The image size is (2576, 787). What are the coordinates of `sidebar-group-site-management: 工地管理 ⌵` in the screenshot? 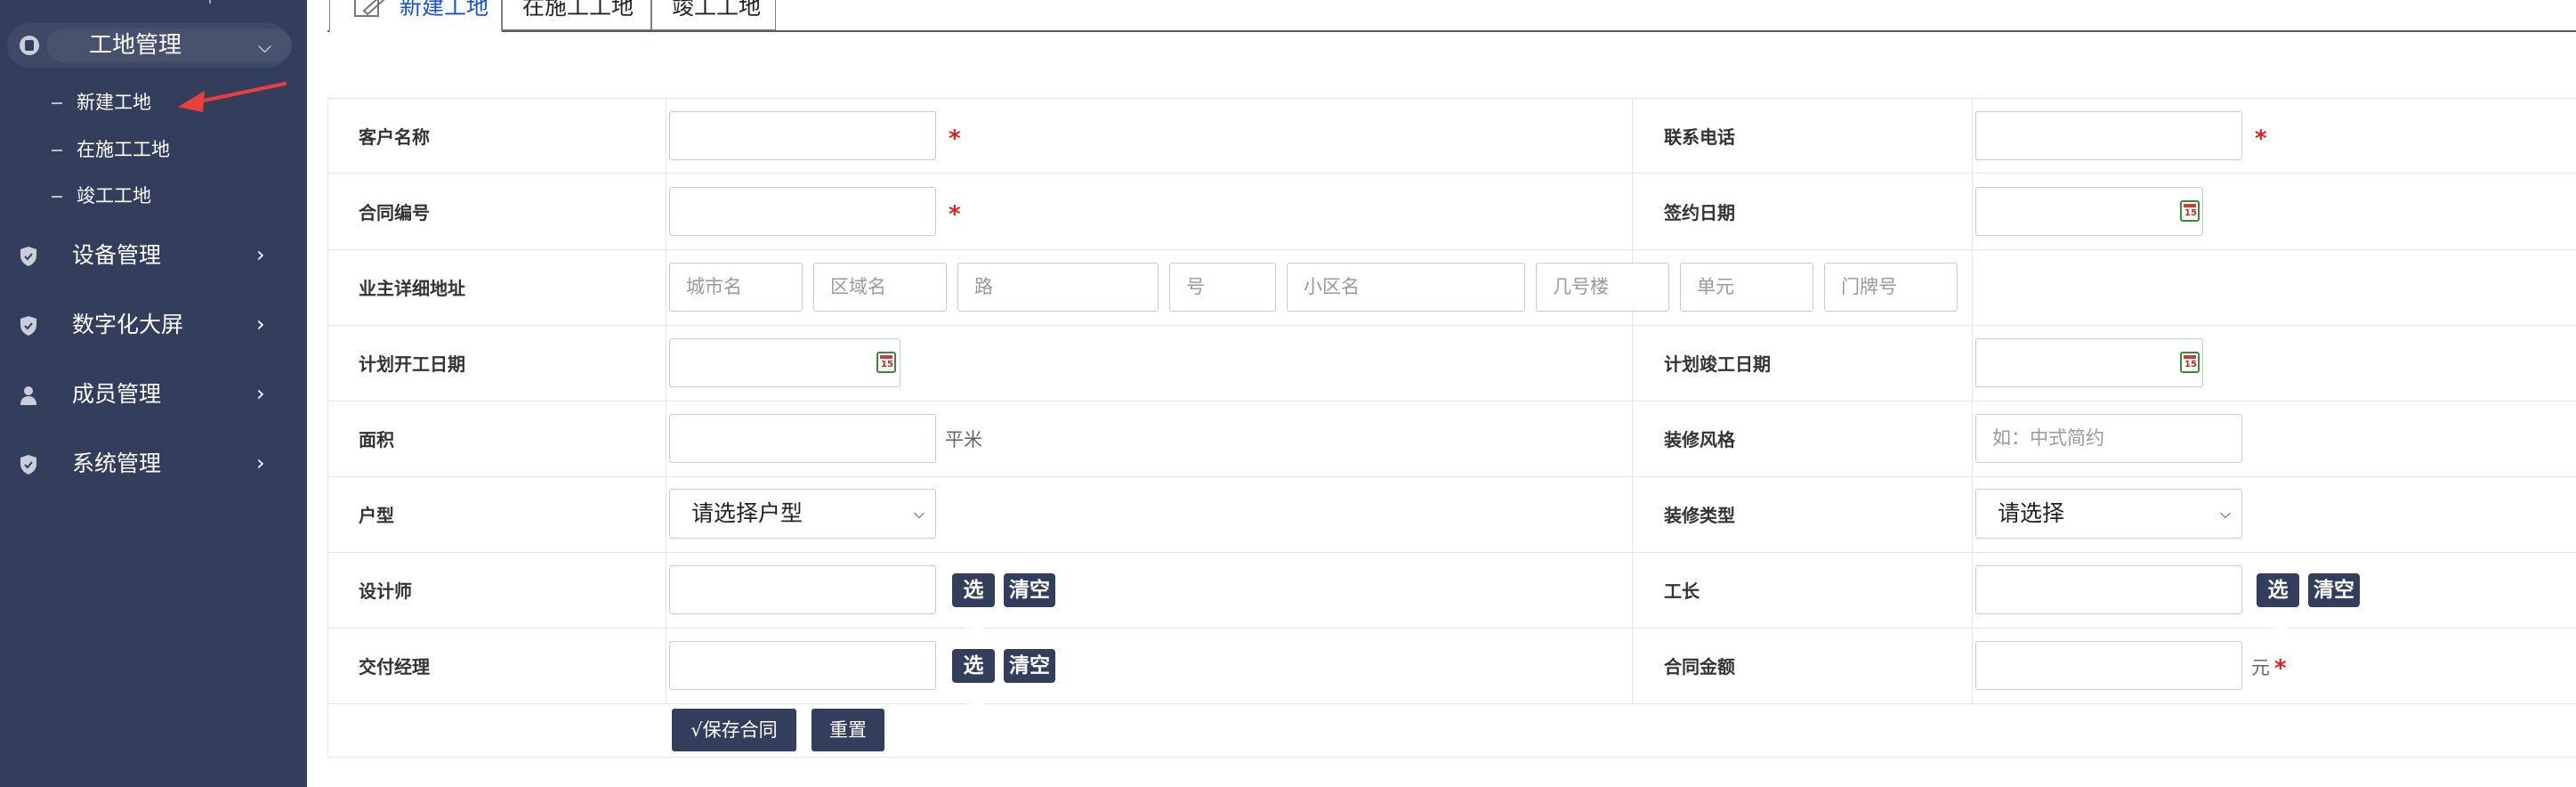 It's located at (149, 45).